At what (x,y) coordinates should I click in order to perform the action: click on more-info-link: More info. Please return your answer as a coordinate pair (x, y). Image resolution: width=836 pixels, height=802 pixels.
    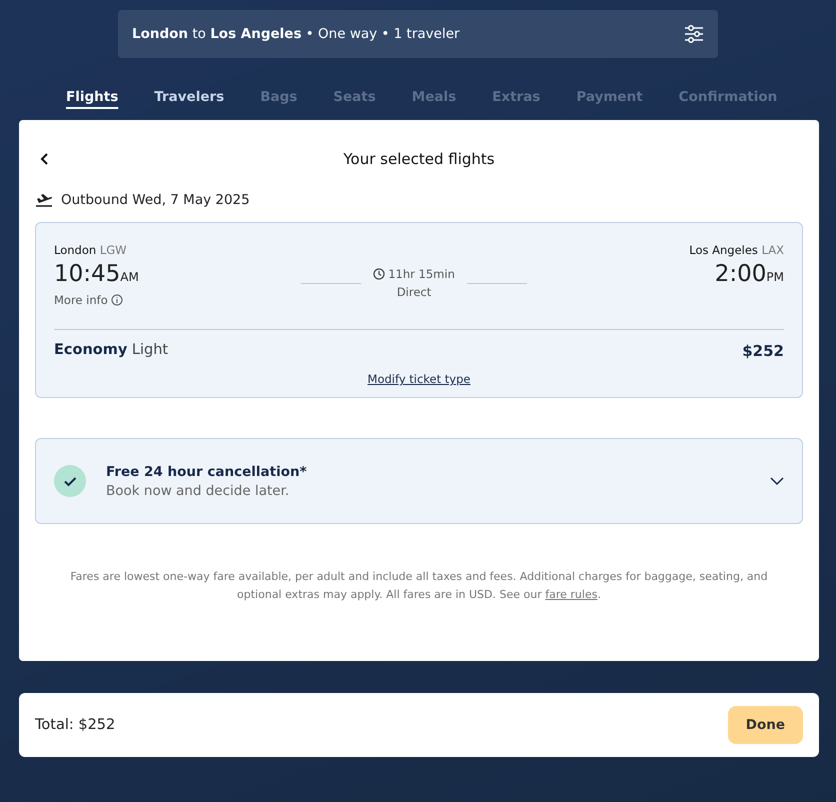
    Looking at the image, I should click on (88, 300).